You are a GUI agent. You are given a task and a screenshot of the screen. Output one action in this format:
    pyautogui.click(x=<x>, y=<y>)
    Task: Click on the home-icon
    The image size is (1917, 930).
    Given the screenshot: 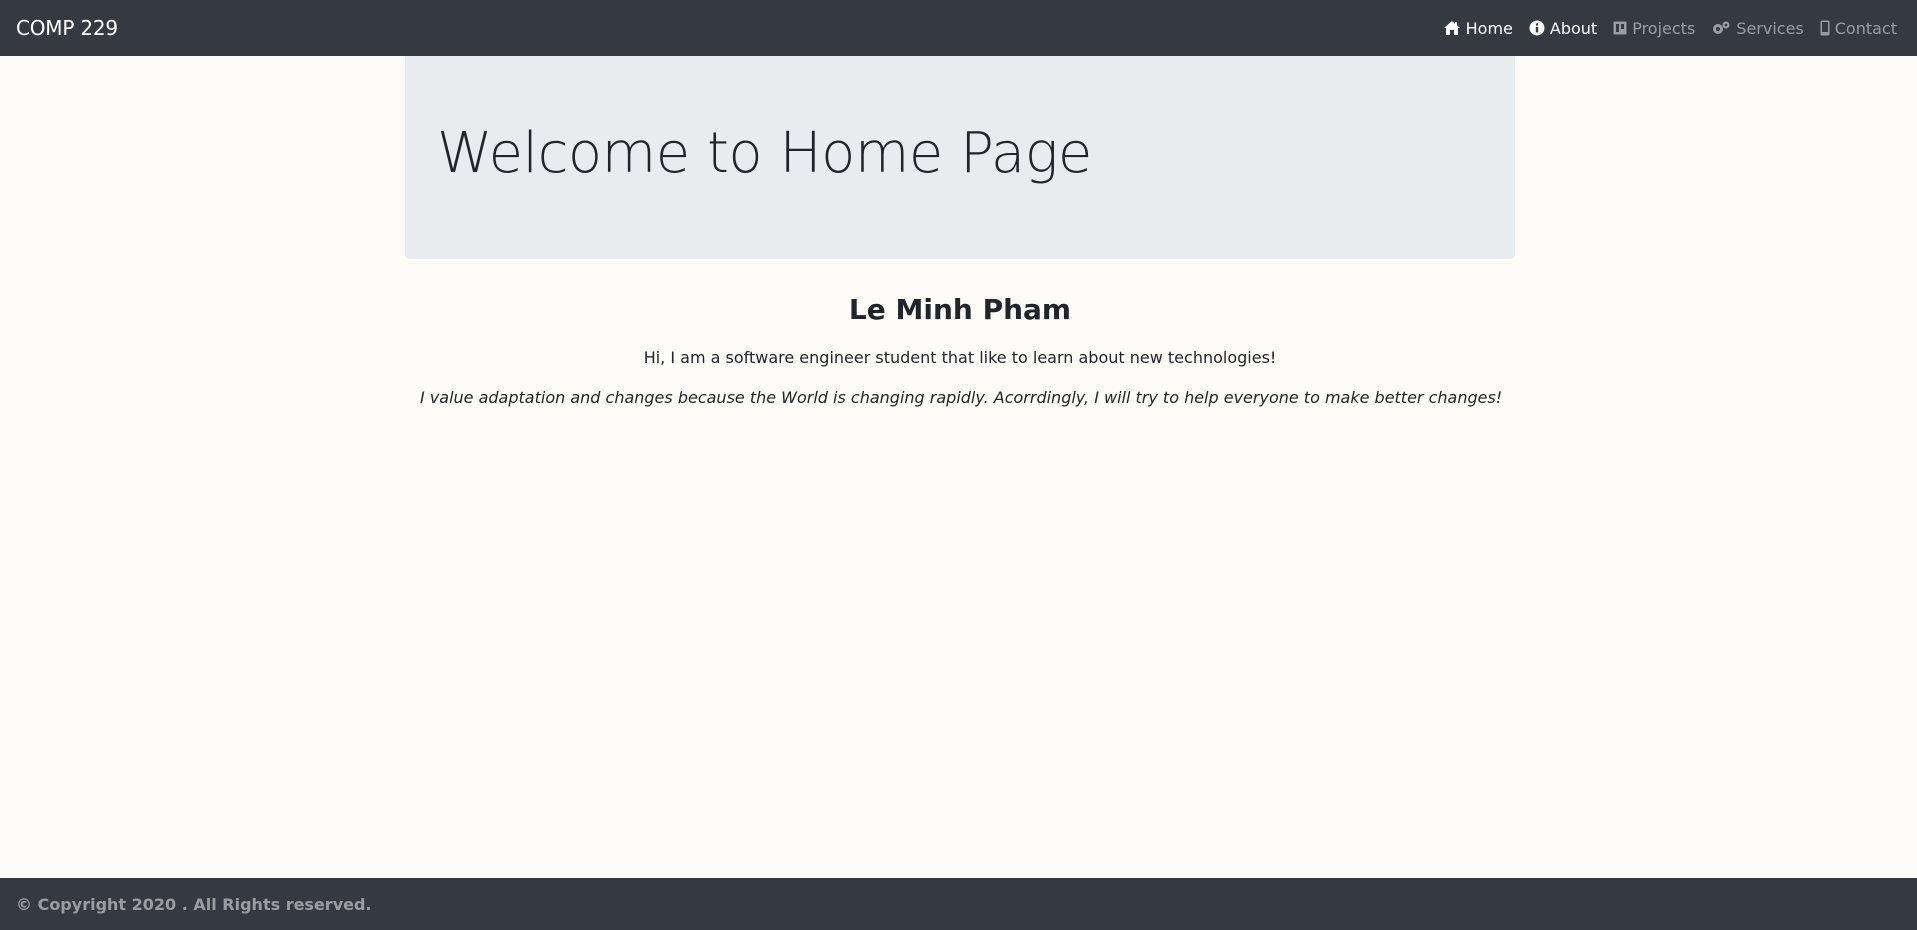 What is the action you would take?
    pyautogui.click(x=1452, y=28)
    